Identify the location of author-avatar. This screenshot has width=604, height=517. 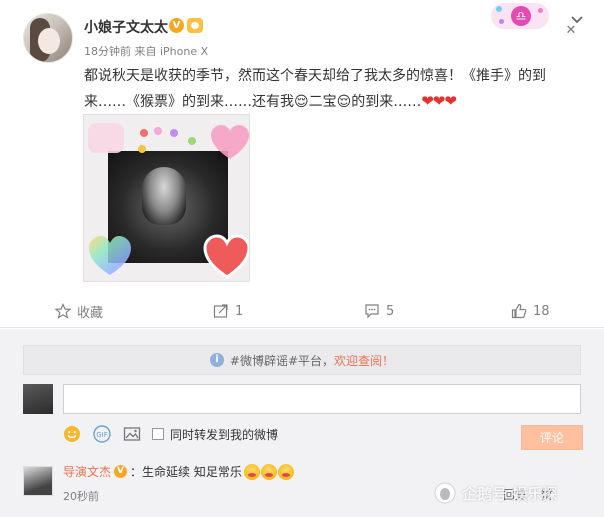
(48, 38).